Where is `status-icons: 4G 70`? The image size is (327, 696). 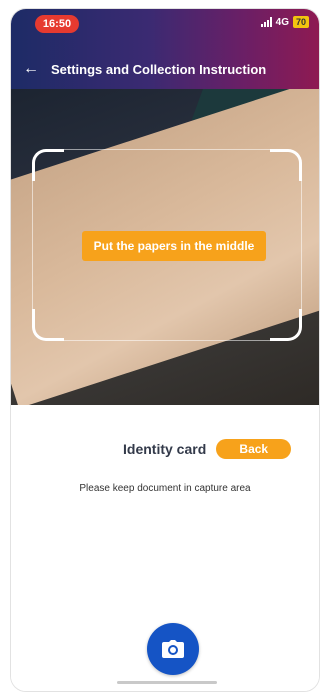
status-icons: 4G 70 is located at coordinates (284, 22).